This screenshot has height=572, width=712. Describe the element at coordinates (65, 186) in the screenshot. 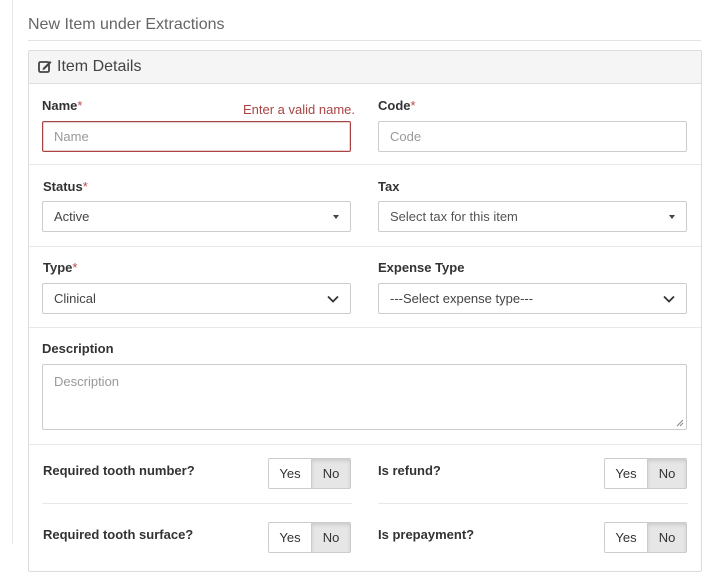

I see `status-label: Status*` at that location.